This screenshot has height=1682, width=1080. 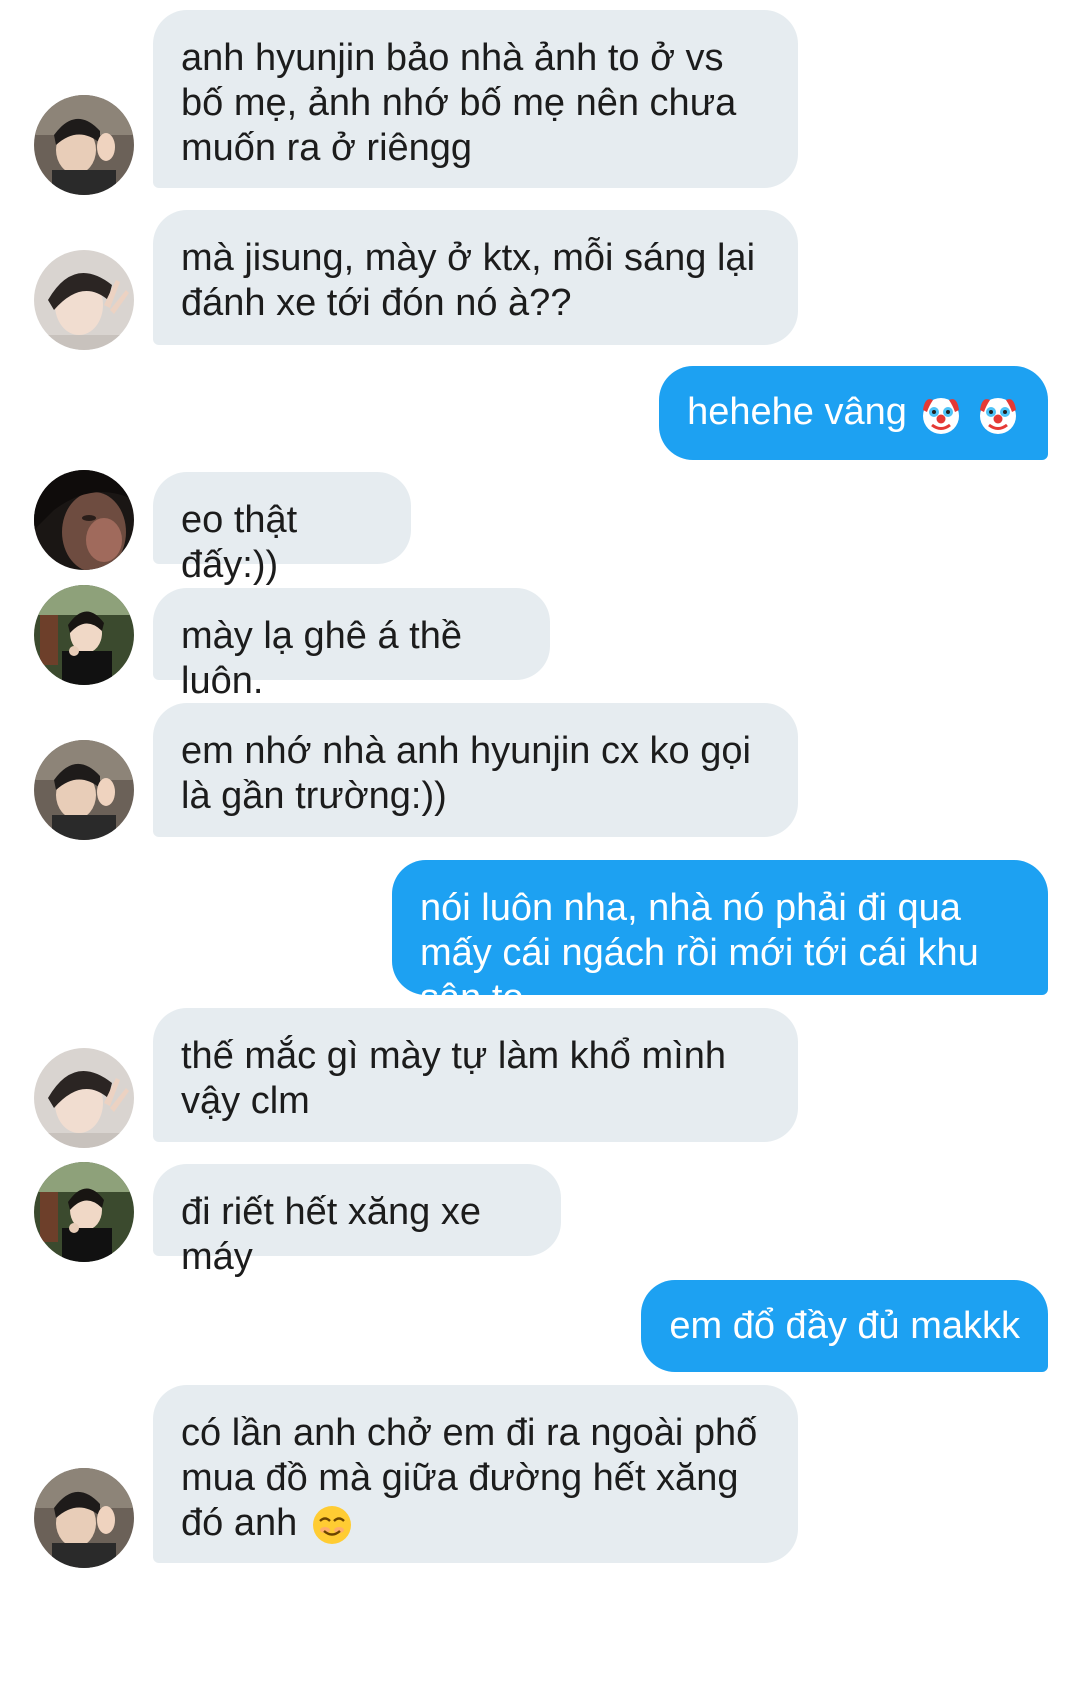 I want to click on message-bubble-incoming: eo thật đấy:)), so click(x=282, y=529).